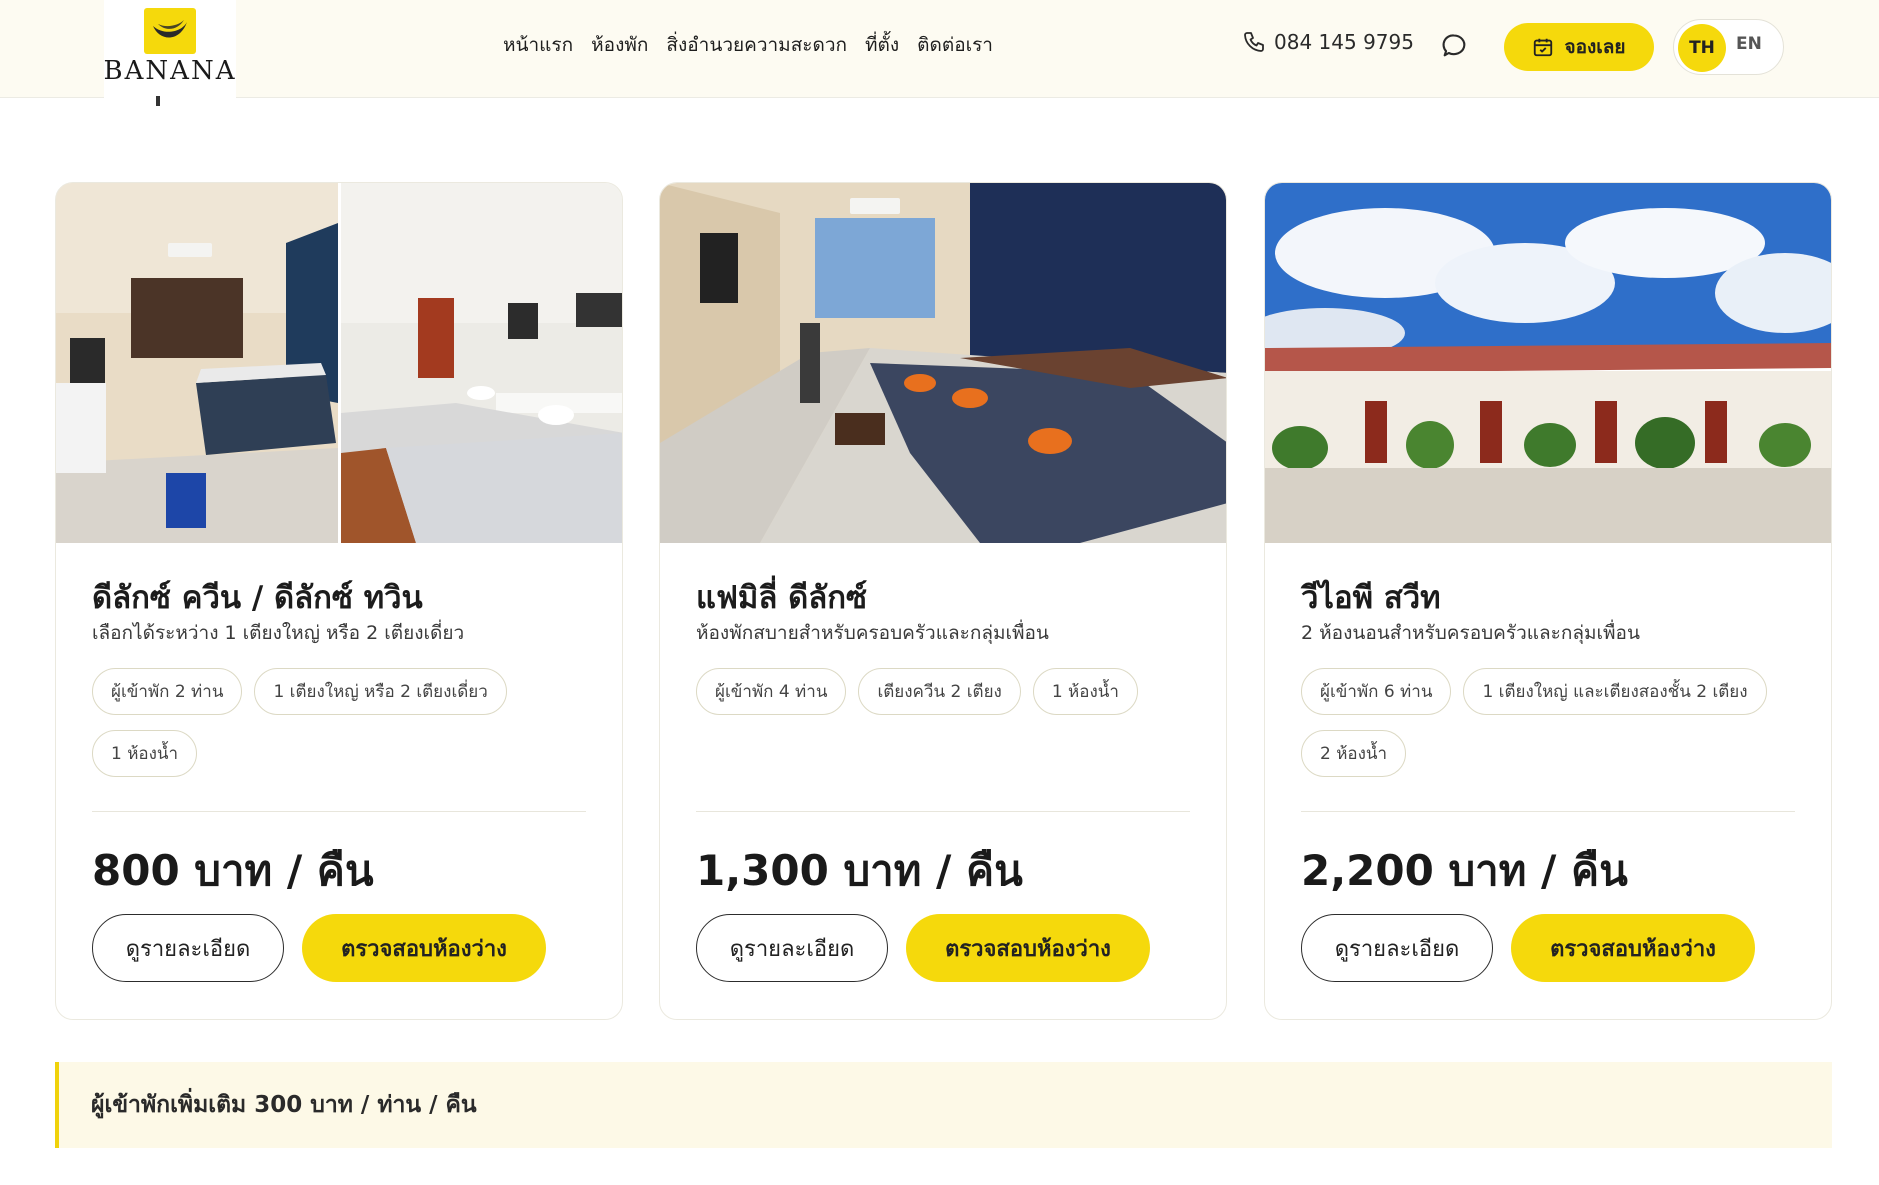 The image size is (1879, 1185). Describe the element at coordinates (882, 45) in the screenshot. I see `nav-item-location: ที่ตั้ง` at that location.